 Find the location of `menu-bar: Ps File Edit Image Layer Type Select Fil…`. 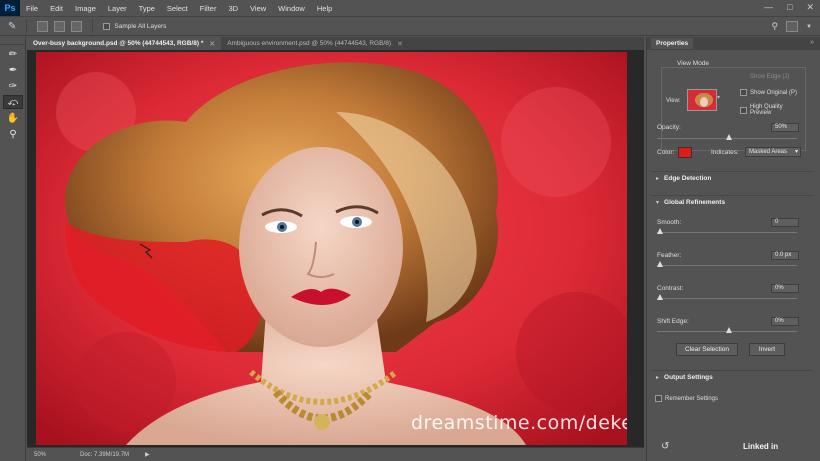

menu-bar: Ps File Edit Image Layer Type Select Fil… is located at coordinates (410, 8).